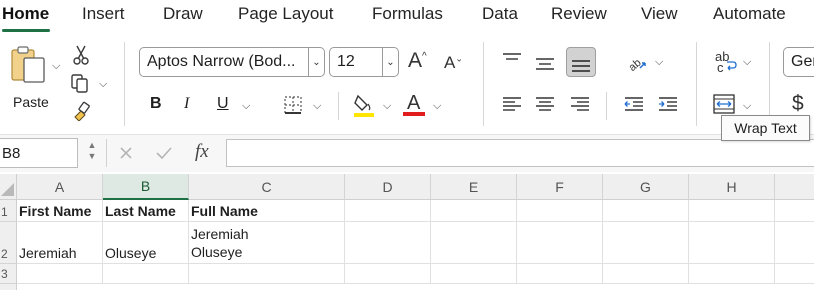  Describe the element at coordinates (103, 84) in the screenshot. I see `copy-chevron-down-icon: ⌵` at that location.